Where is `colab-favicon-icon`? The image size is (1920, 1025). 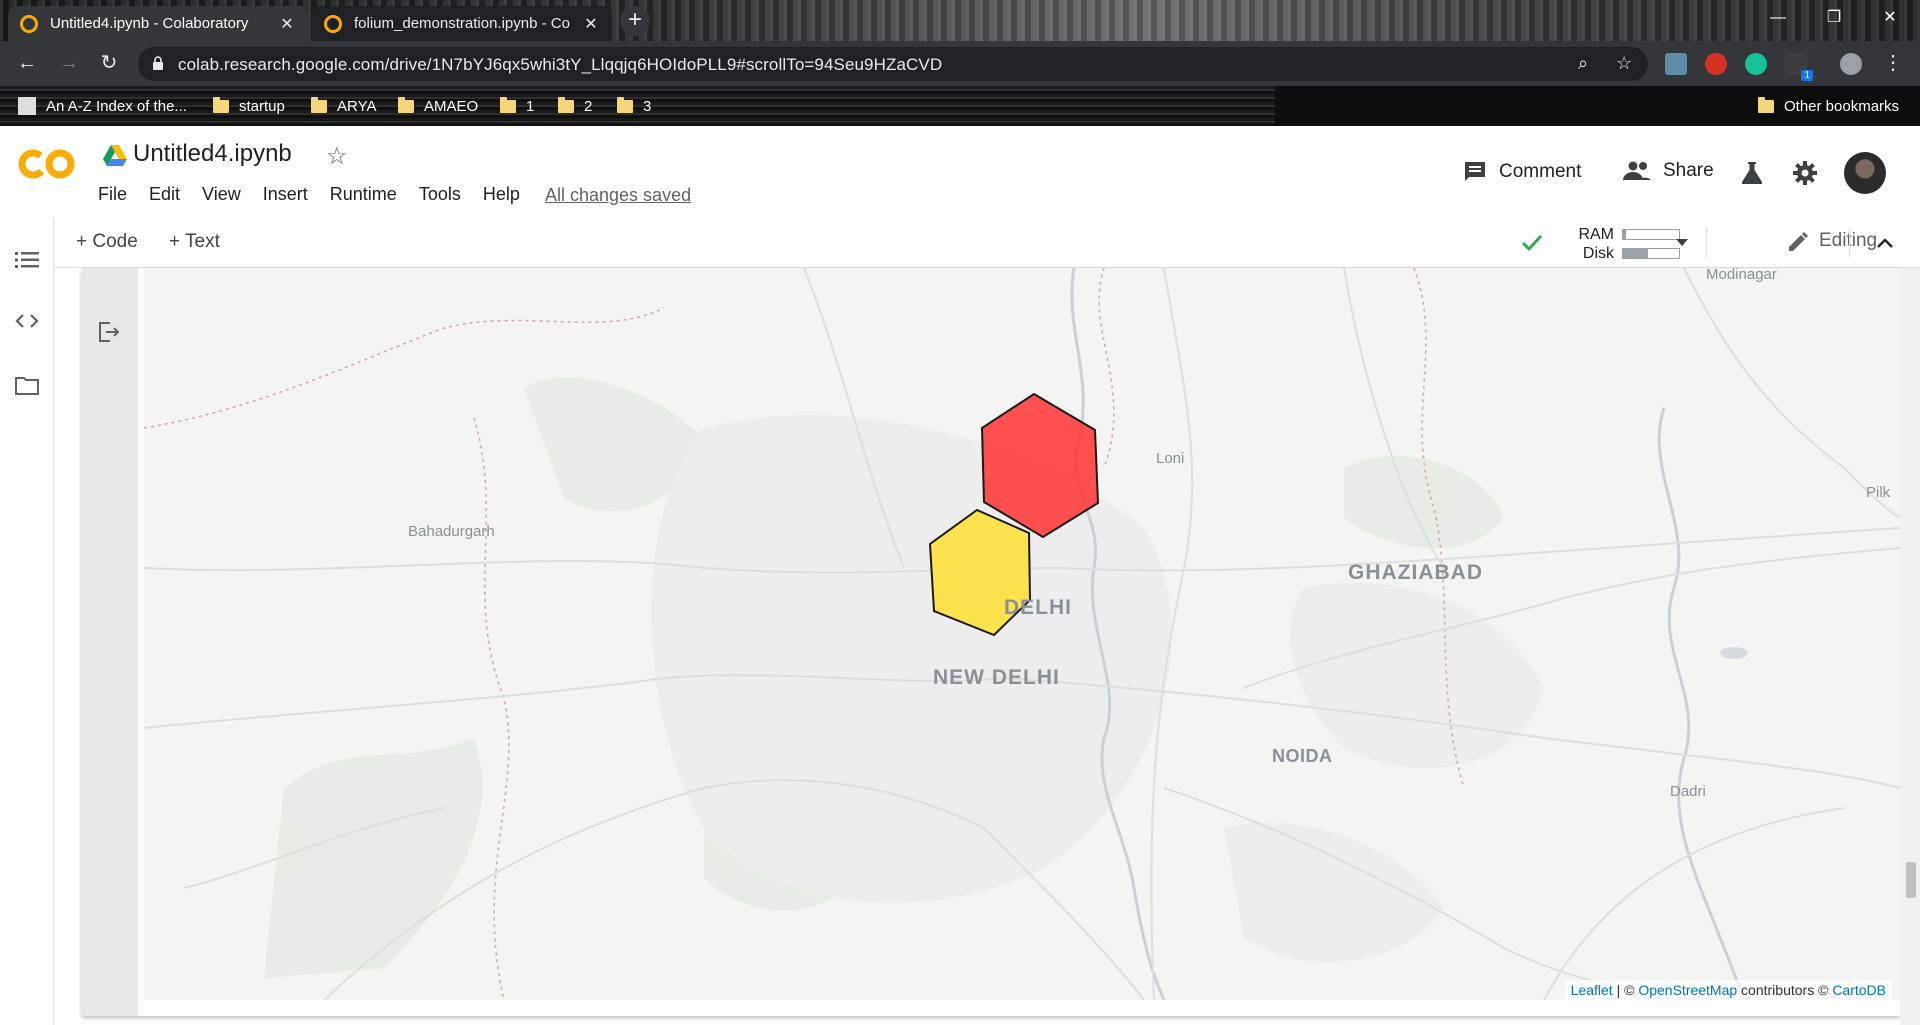
colab-favicon-icon is located at coordinates (29, 23).